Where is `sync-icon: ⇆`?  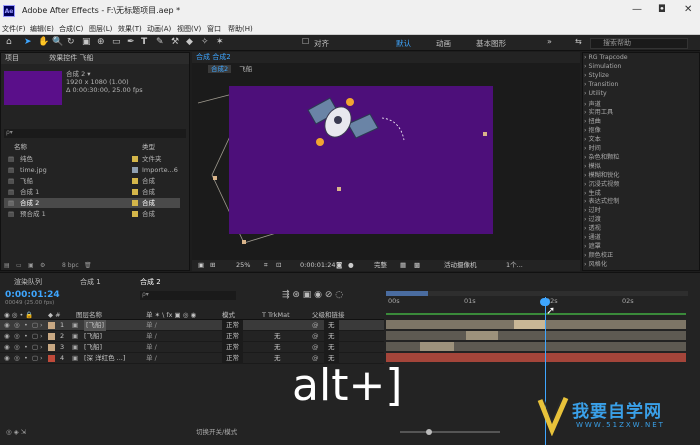
sync-icon: ⇆ is located at coordinates (578, 41).